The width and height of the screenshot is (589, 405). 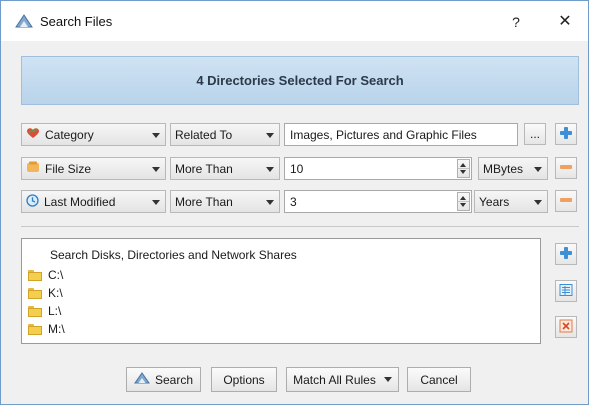 I want to click on cancel-button-label: Cancel, so click(x=439, y=379).